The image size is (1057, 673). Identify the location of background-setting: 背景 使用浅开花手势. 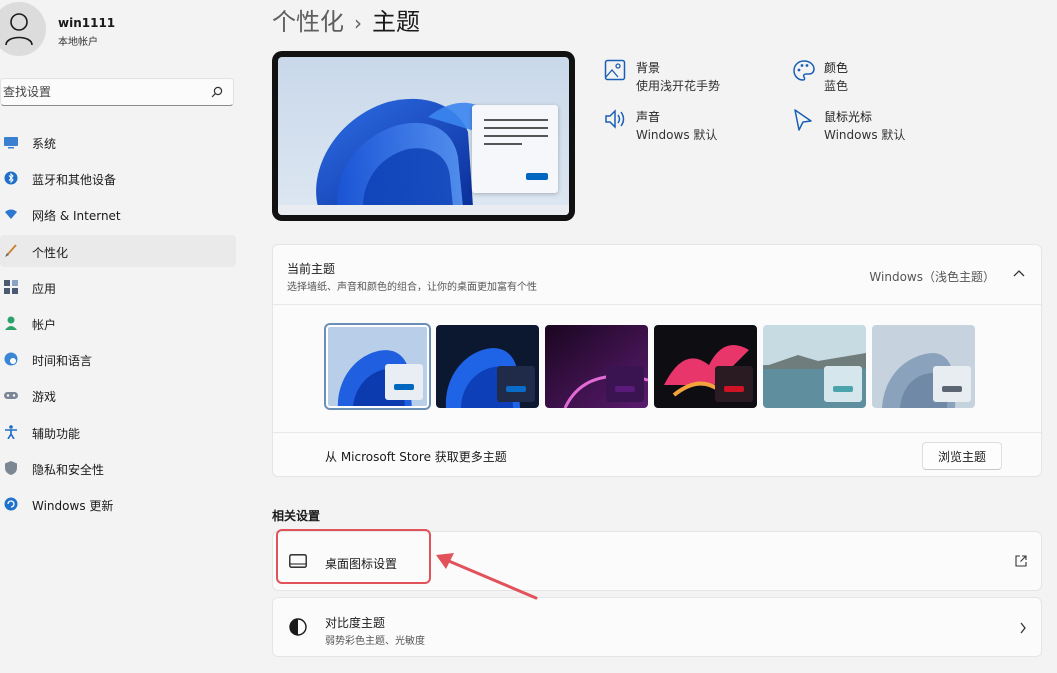
(684, 77).